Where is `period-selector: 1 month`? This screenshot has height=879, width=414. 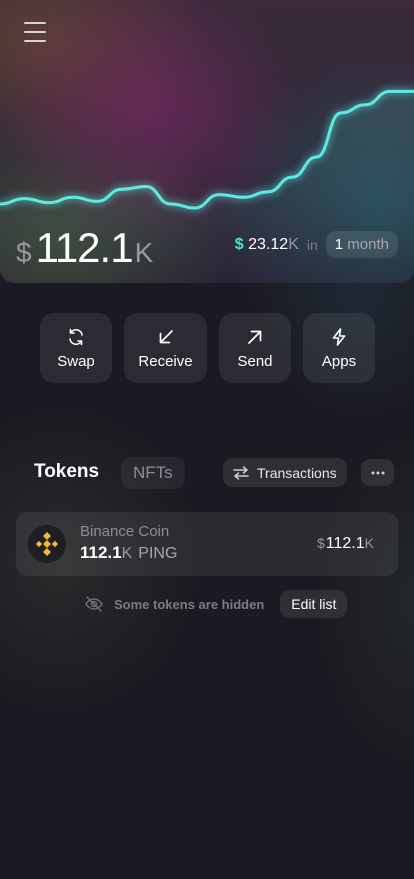
period-selector: 1 month is located at coordinates (361, 244).